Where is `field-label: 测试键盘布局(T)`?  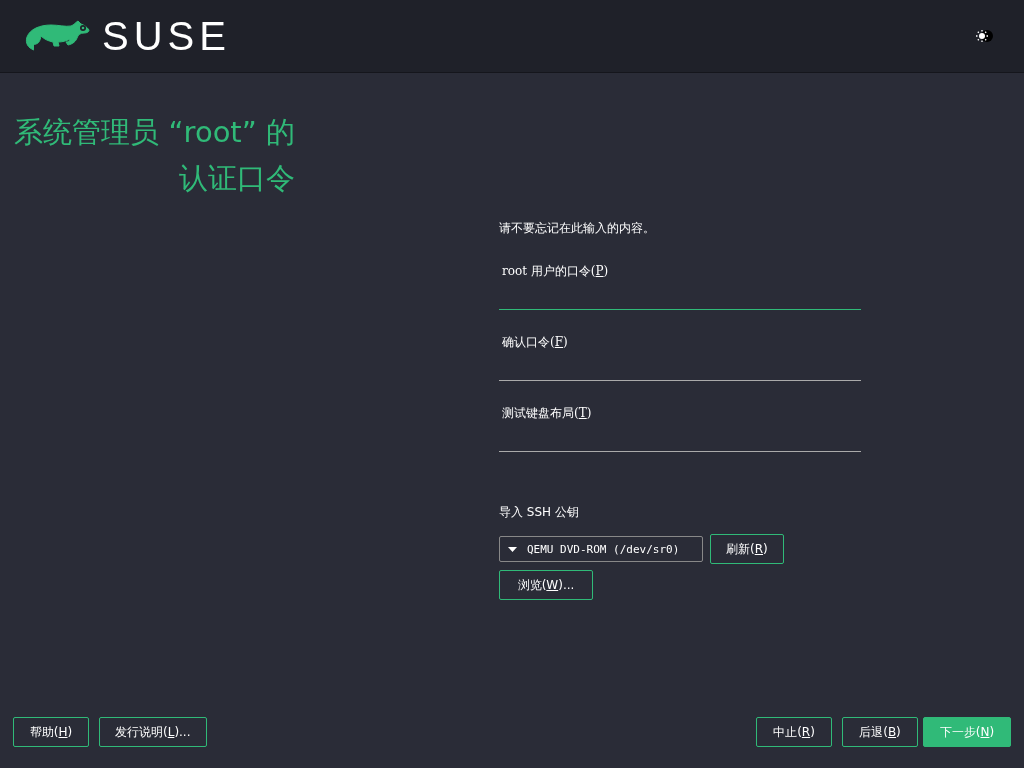
field-label: 测试键盘布局(T) is located at coordinates (547, 413).